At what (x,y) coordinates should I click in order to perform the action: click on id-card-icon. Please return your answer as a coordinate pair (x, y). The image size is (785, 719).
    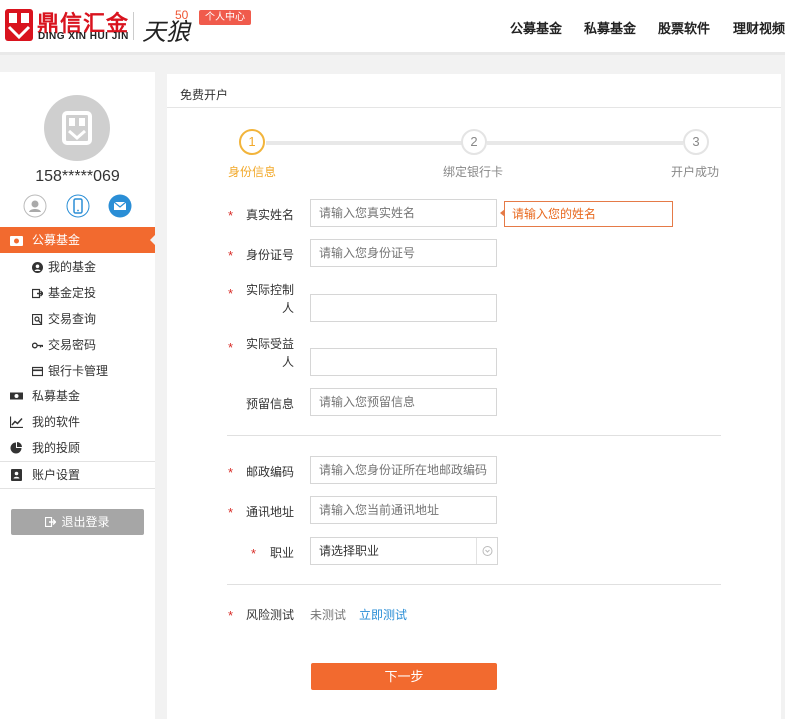
    Looking at the image, I should click on (16, 475).